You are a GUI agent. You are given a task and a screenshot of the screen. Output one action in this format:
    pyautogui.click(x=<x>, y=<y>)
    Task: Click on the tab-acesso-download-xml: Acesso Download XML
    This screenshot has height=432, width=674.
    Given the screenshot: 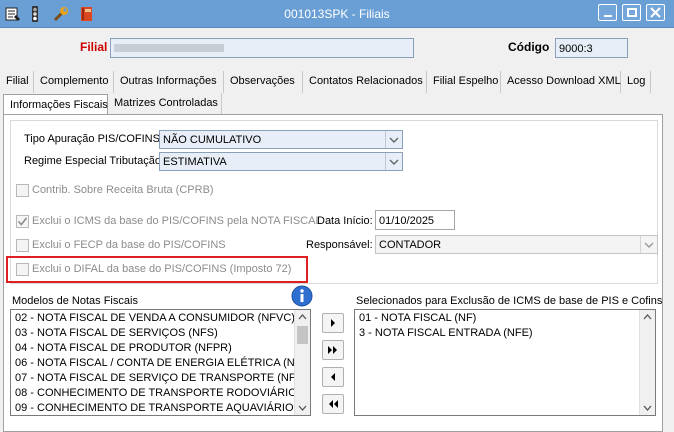 What is the action you would take?
    pyautogui.click(x=561, y=82)
    